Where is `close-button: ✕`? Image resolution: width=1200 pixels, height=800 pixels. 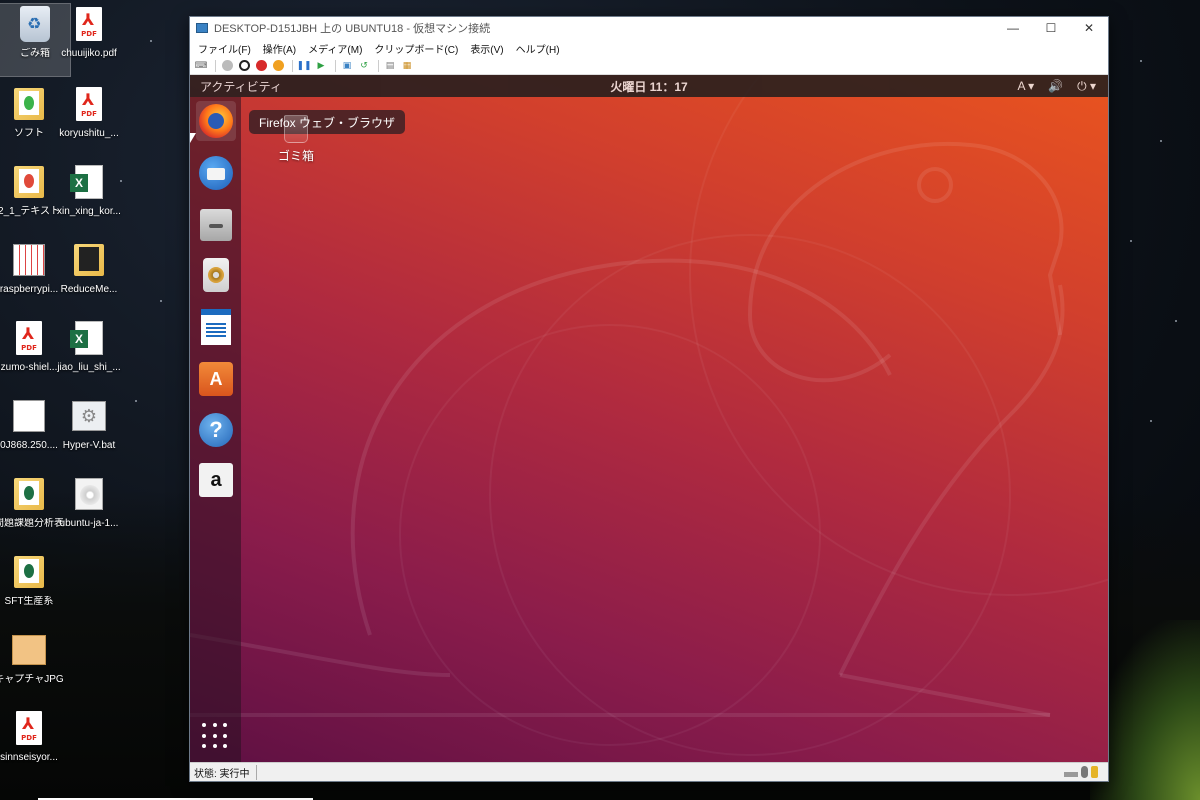 close-button: ✕ is located at coordinates (1089, 28).